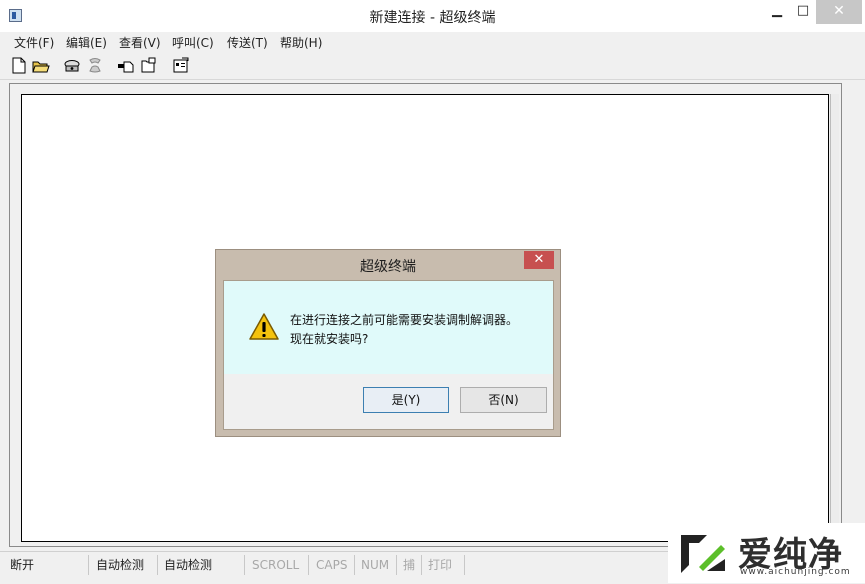 The image size is (865, 584). I want to click on menu-help: 帮助(H), so click(301, 42).